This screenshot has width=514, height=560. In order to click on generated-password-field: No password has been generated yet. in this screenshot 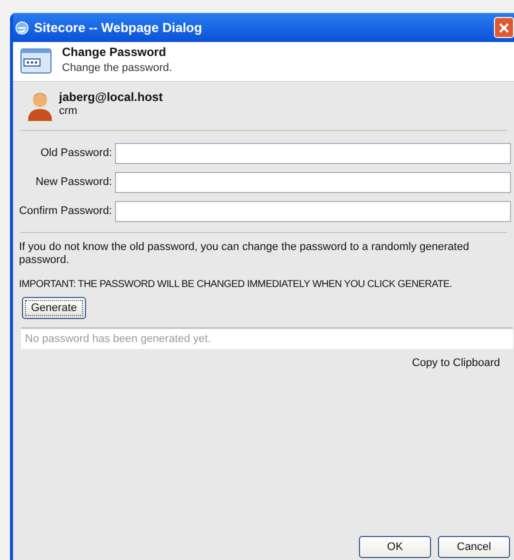, I will do `click(267, 338)`.